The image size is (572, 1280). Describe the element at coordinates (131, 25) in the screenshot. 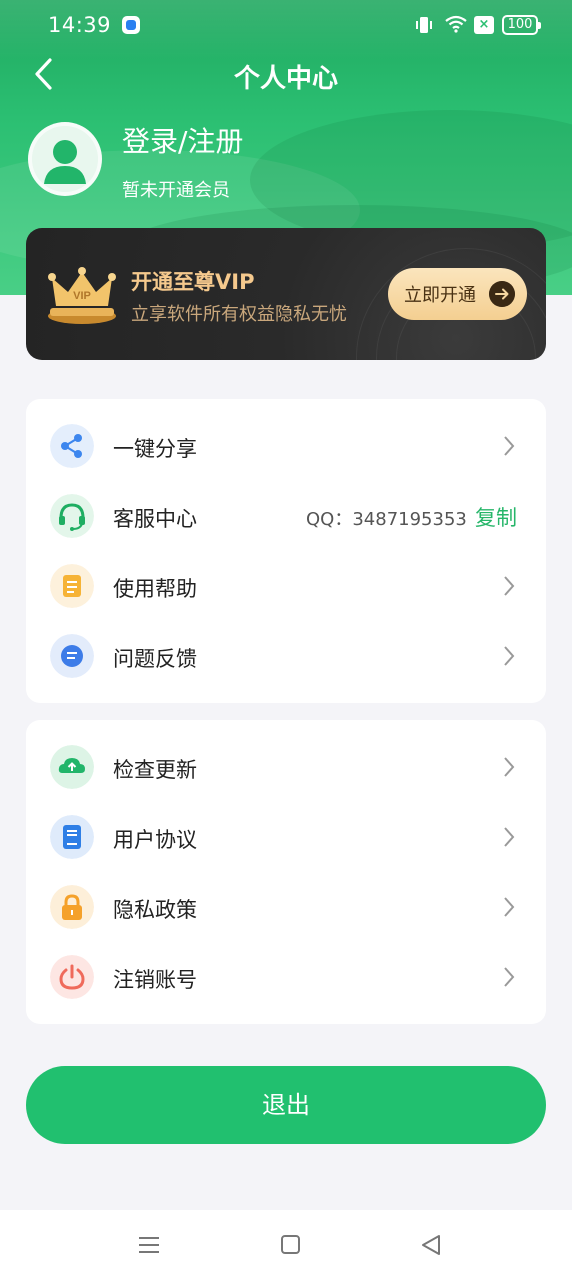

I see `app-icon` at that location.